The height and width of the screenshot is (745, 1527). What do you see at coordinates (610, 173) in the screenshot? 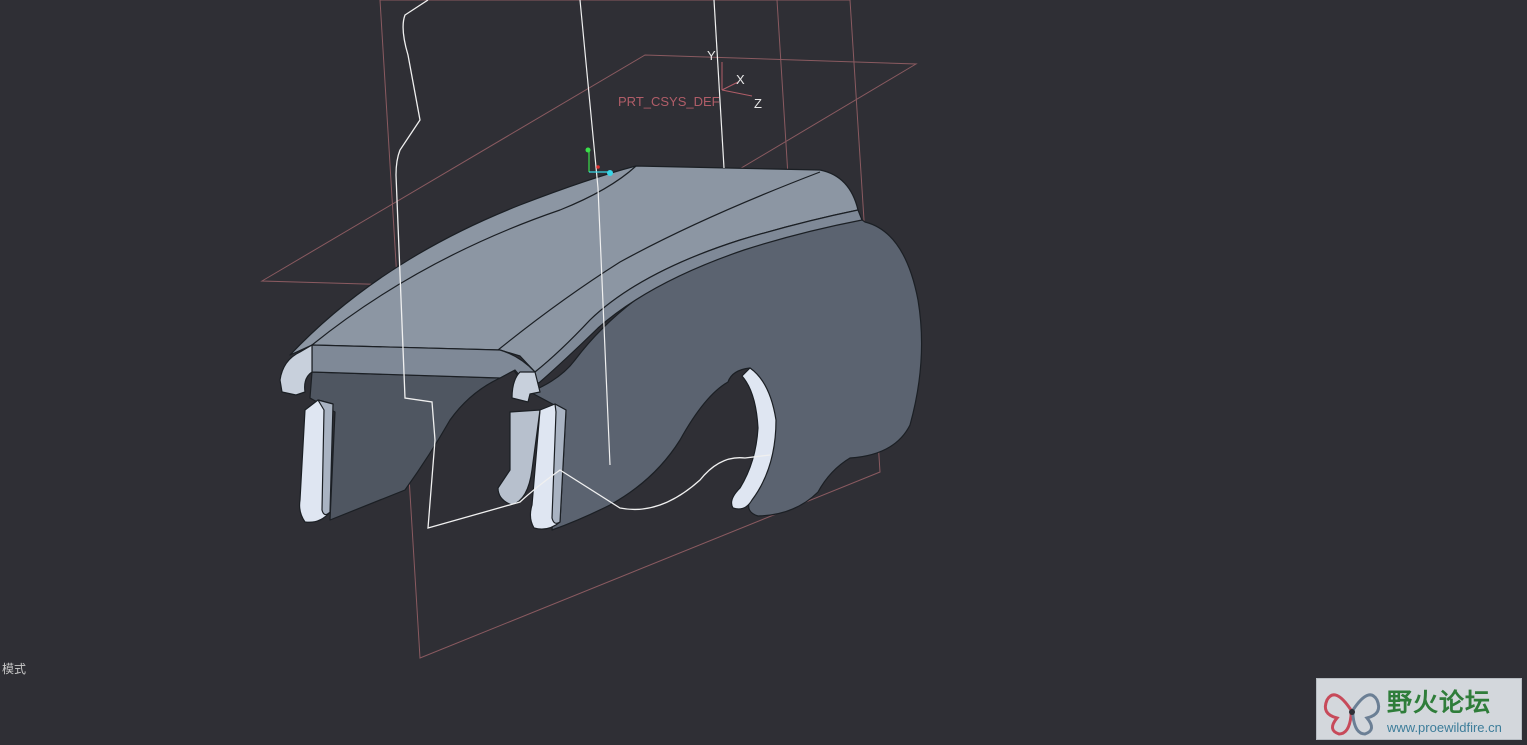
I see `origin-point` at bounding box center [610, 173].